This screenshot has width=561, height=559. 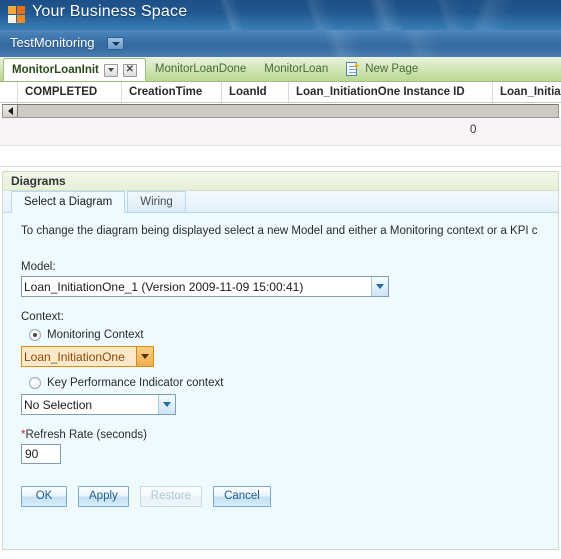 I want to click on page-tab-monitorloandone: MonitorLoanDone, so click(x=200, y=69).